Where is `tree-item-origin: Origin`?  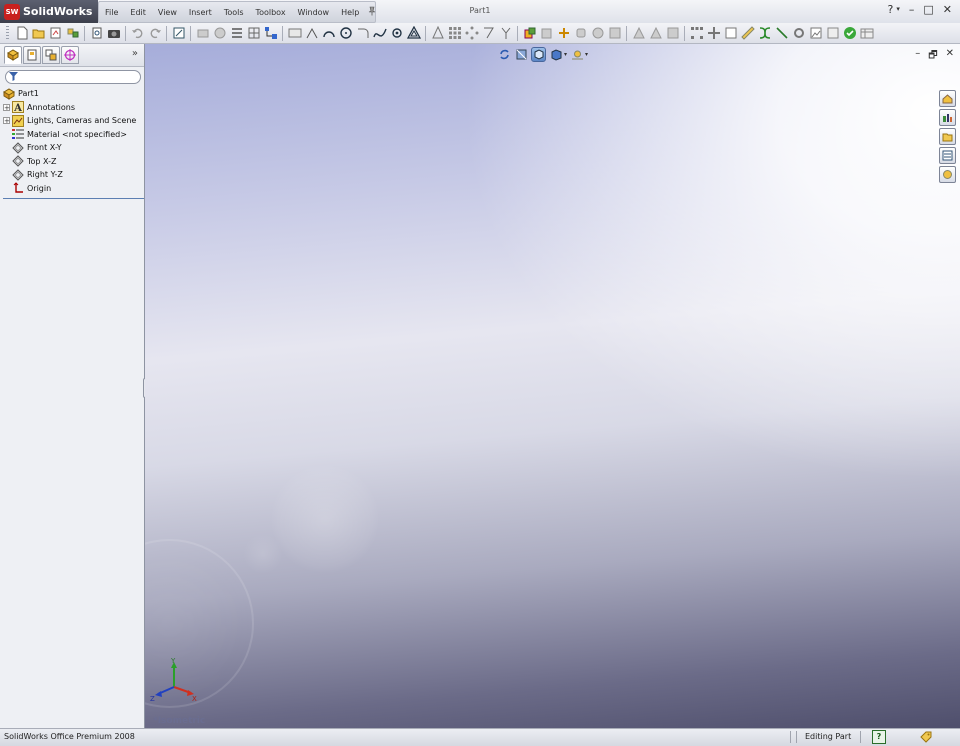
tree-item-origin: Origin is located at coordinates (73, 189).